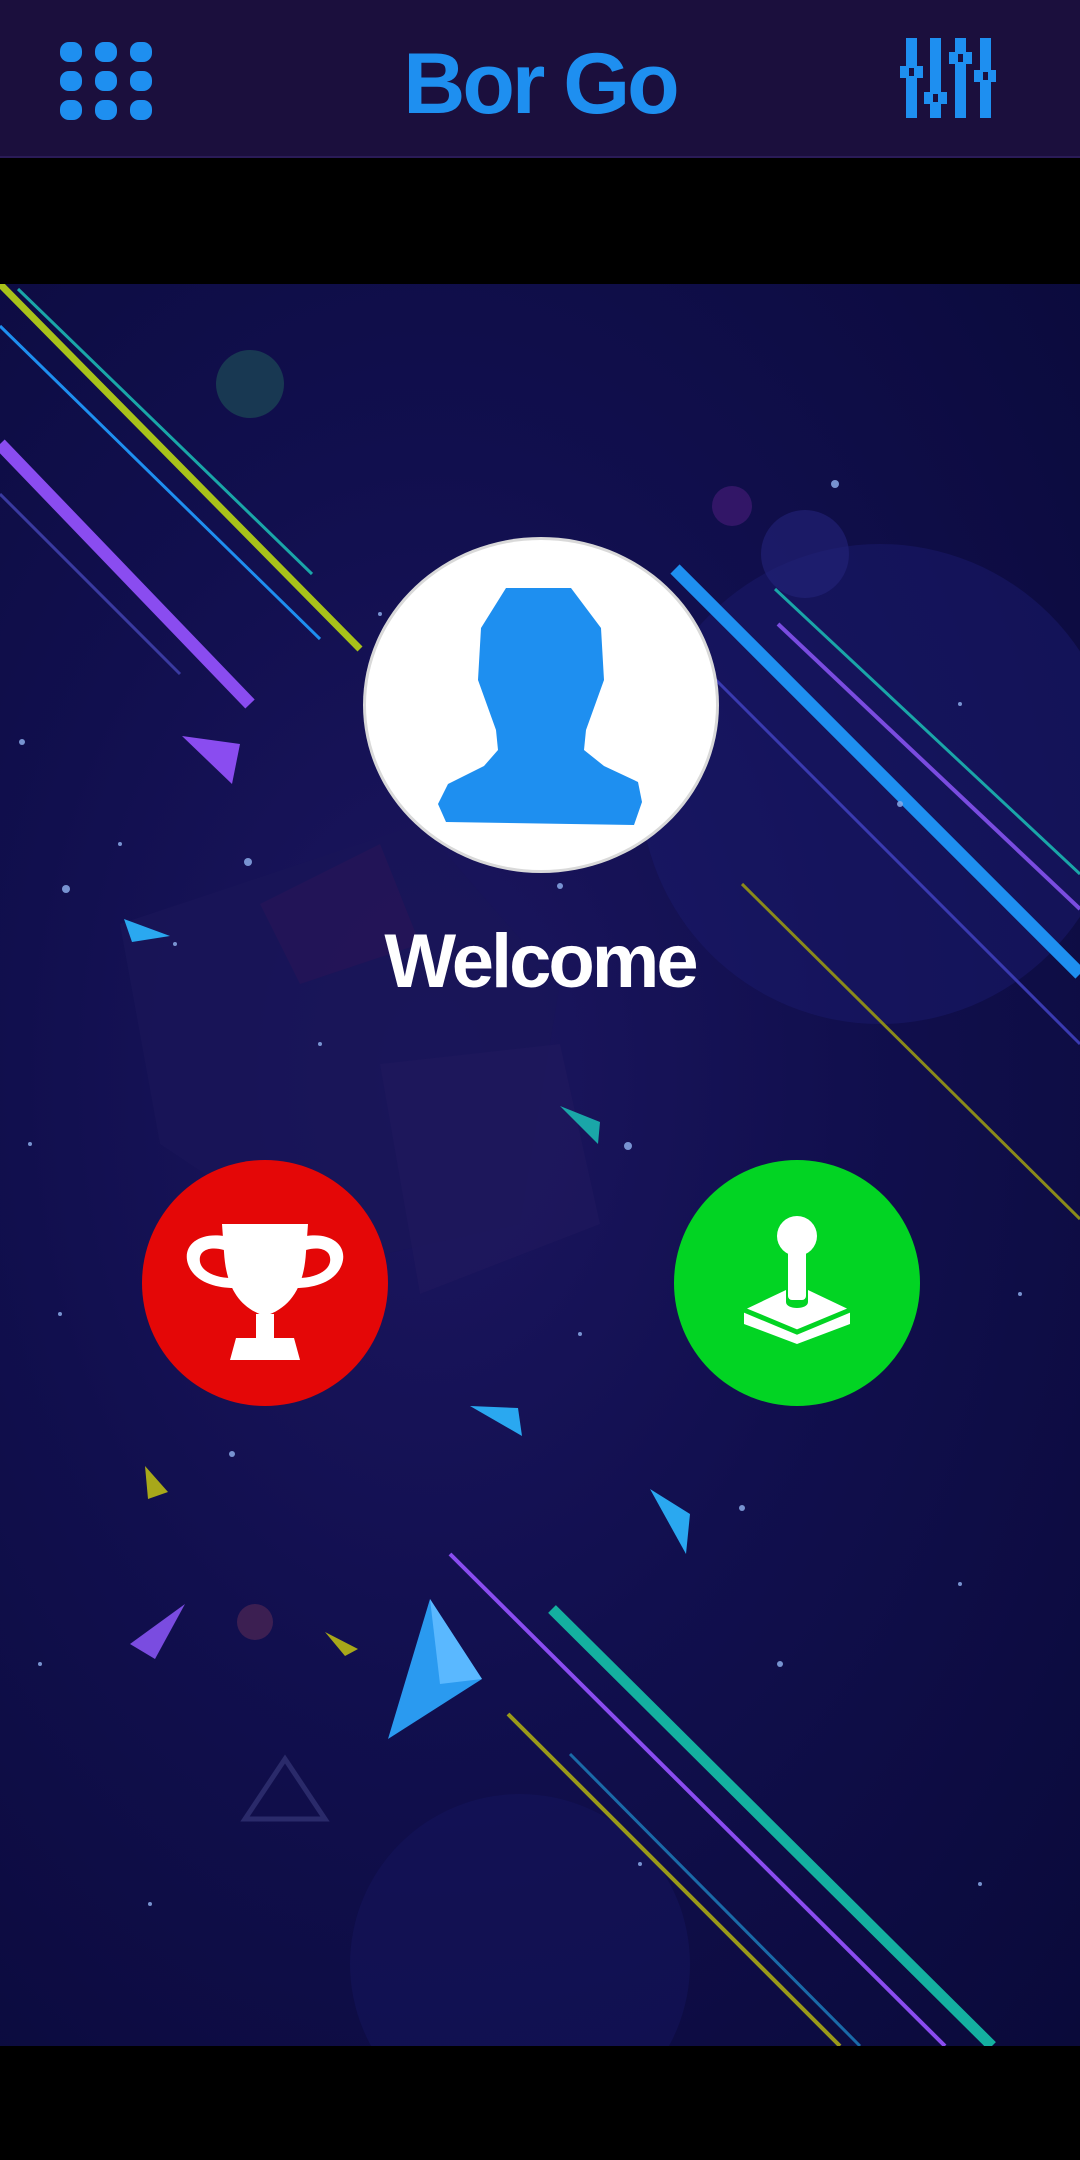  I want to click on black-gap, so click(540, 221).